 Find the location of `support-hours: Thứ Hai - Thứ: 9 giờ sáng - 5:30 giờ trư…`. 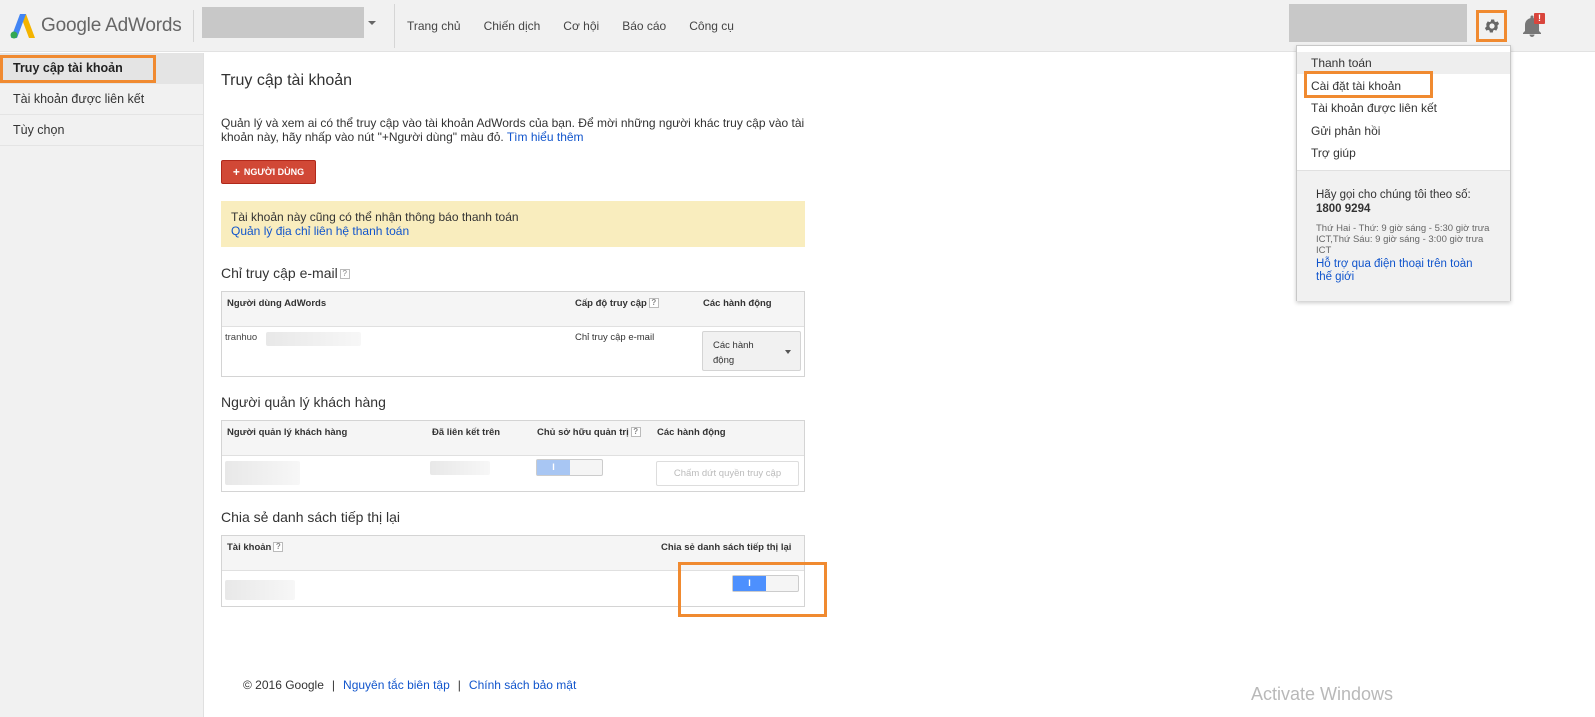

support-hours: Thứ Hai - Thứ: 9 giờ sáng - 5:30 giờ trư… is located at coordinates (1403, 239).